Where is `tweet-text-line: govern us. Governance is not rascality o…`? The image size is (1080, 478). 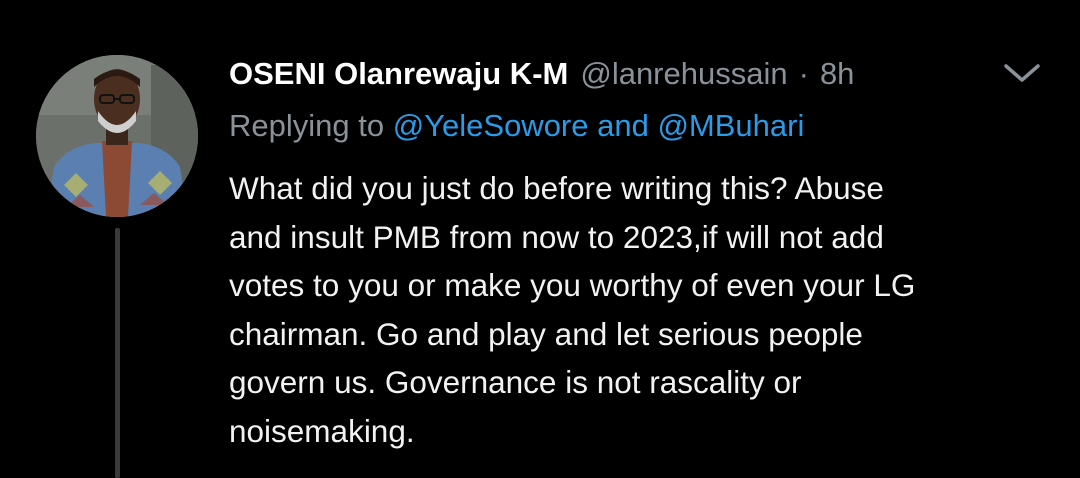
tweet-text-line: govern us. Governance is not rascality o… is located at coordinates (515, 382).